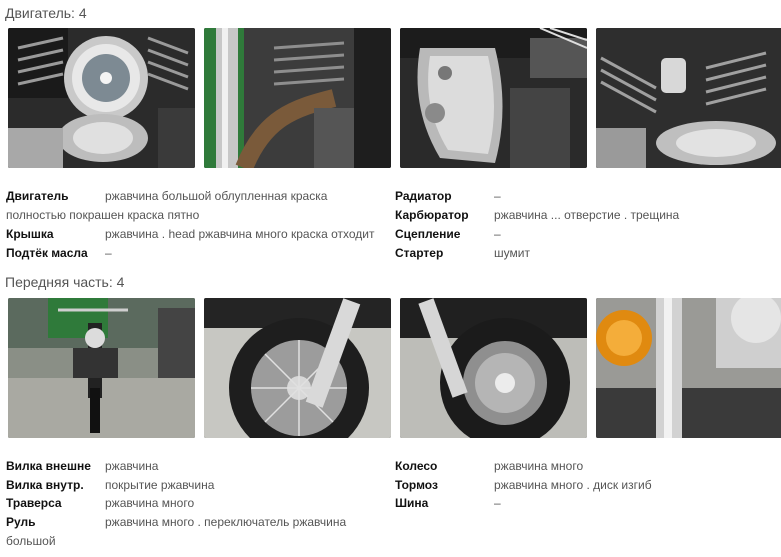  I want to click on spec-label: Вилка внешне, so click(48, 466).